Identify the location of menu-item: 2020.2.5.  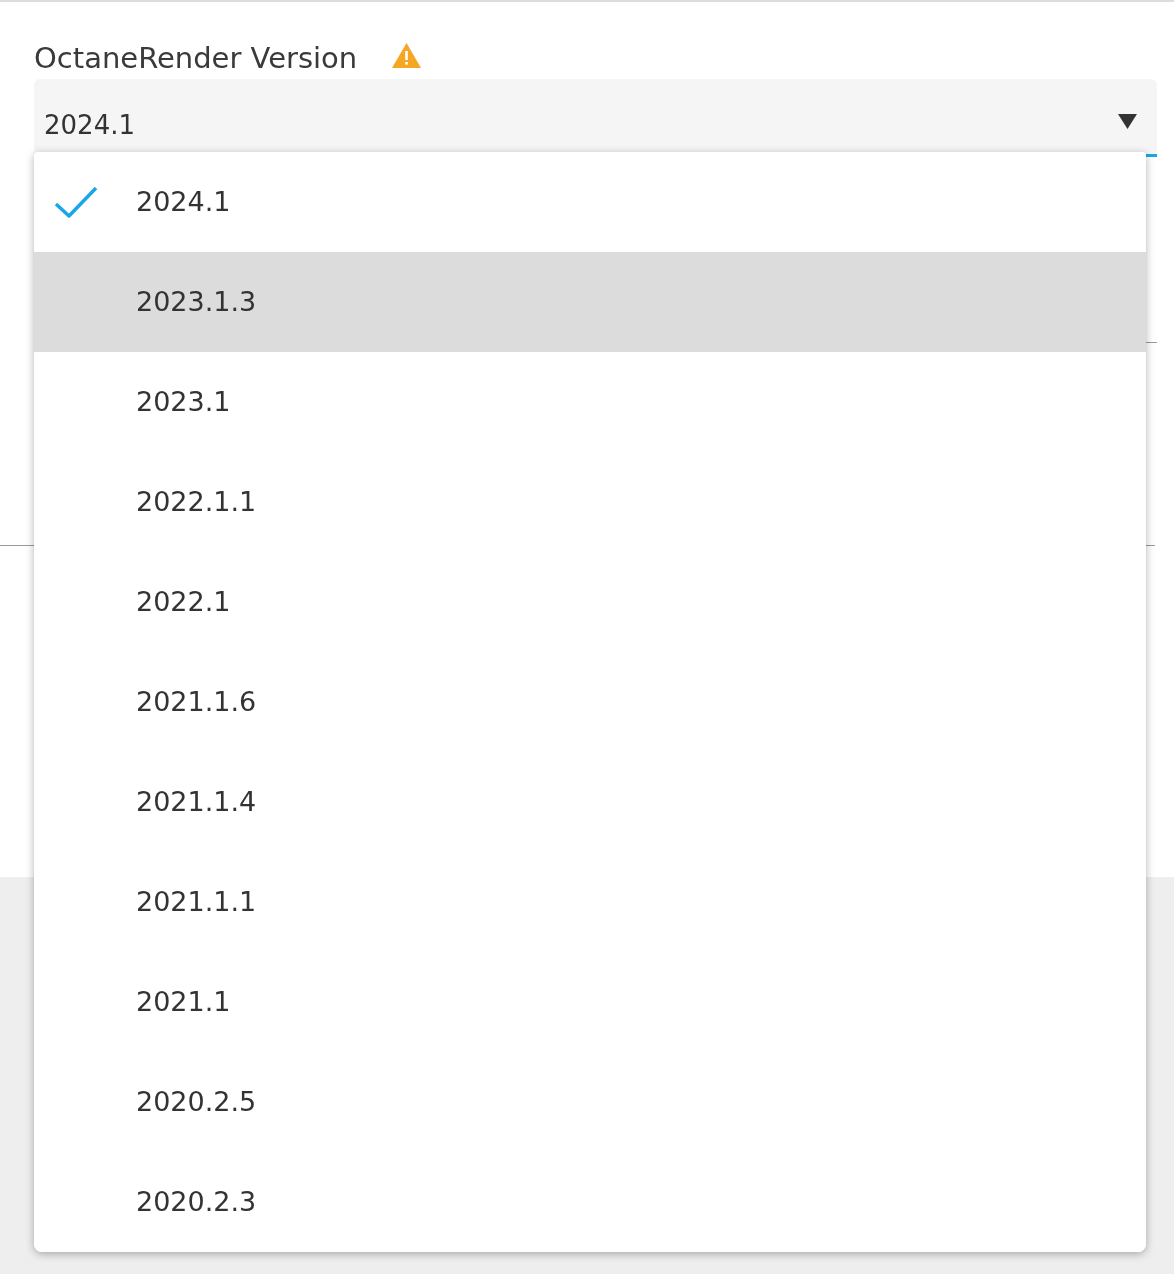
(590, 1102).